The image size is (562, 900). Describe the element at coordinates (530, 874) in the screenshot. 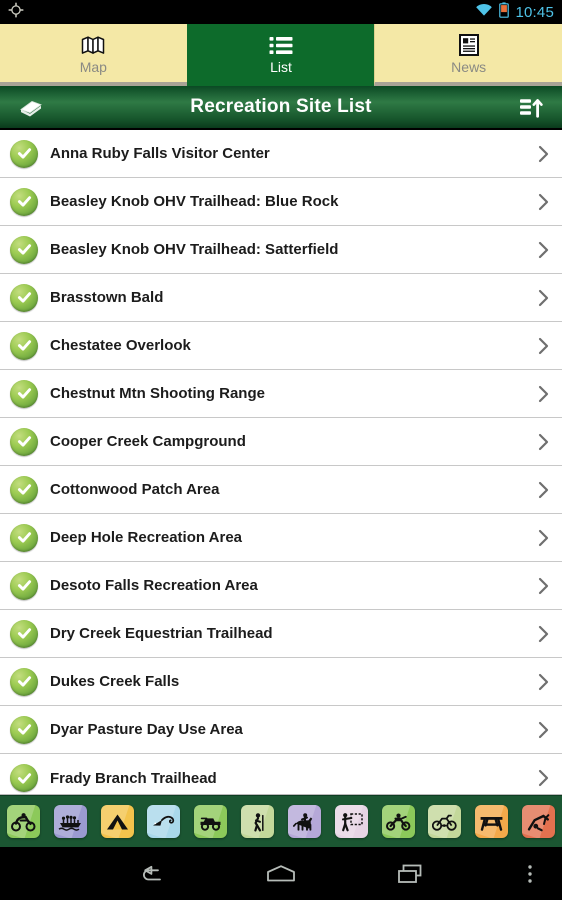

I see `overflow-menu-icon` at that location.